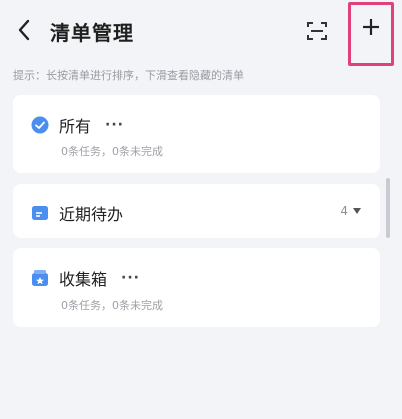 This screenshot has width=402, height=419. I want to click on add-list-button, so click(371, 34).